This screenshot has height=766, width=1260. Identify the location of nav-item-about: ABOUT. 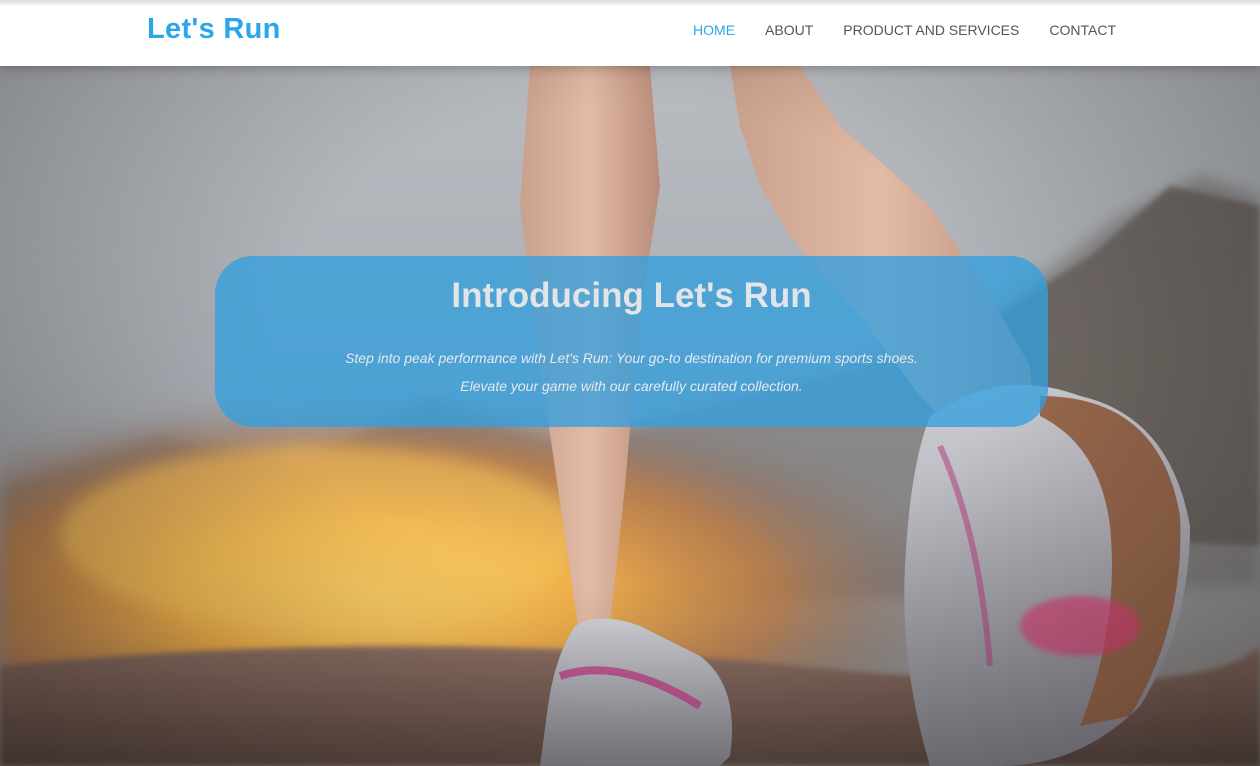
(789, 30).